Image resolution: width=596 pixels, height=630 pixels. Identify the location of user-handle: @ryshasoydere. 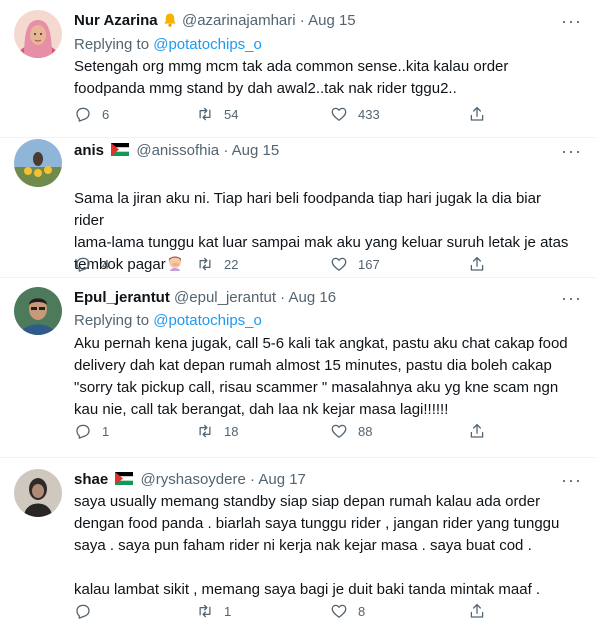
(193, 479).